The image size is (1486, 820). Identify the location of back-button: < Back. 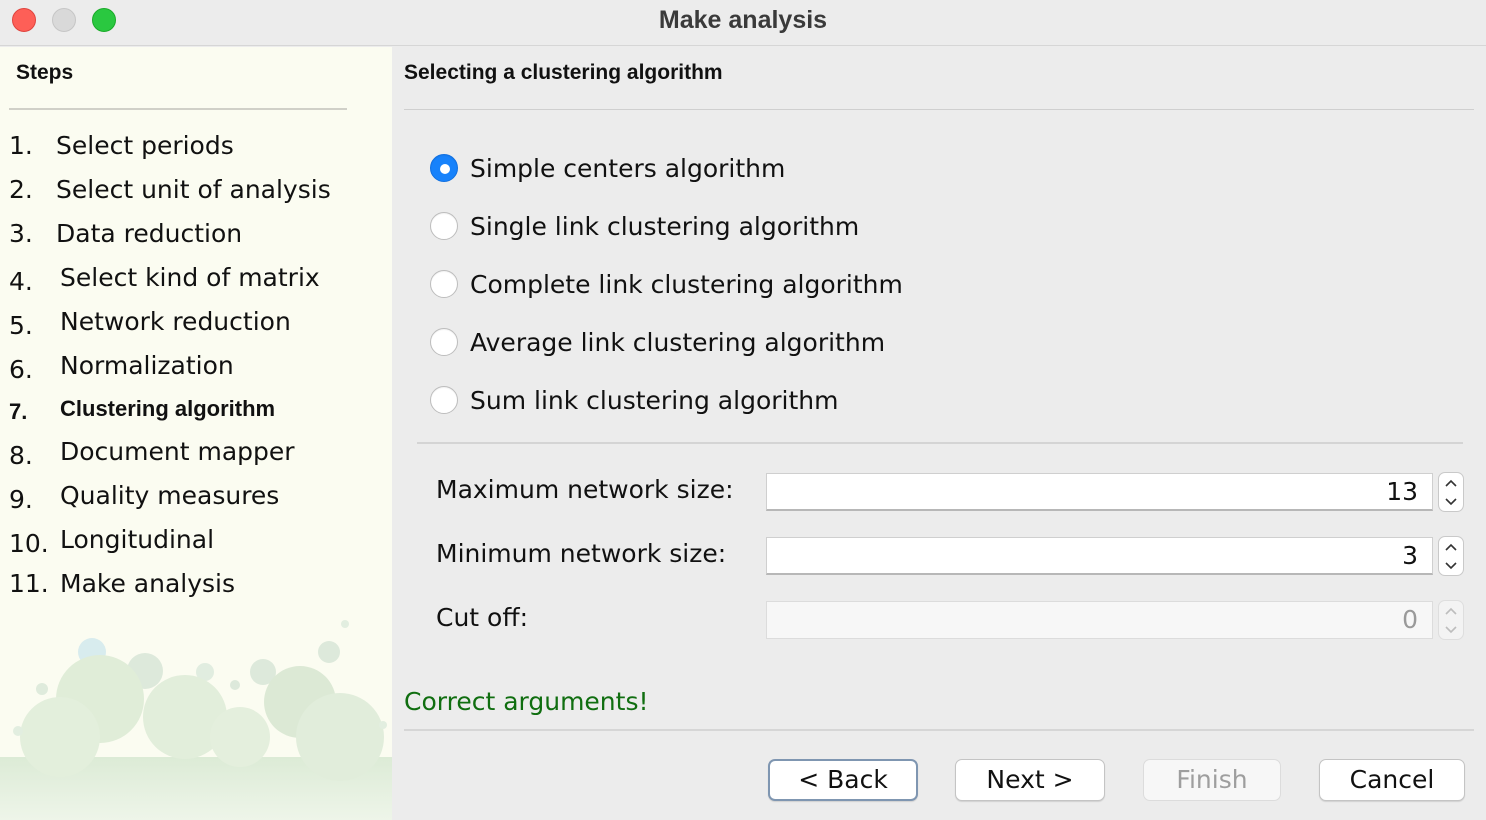
(843, 780).